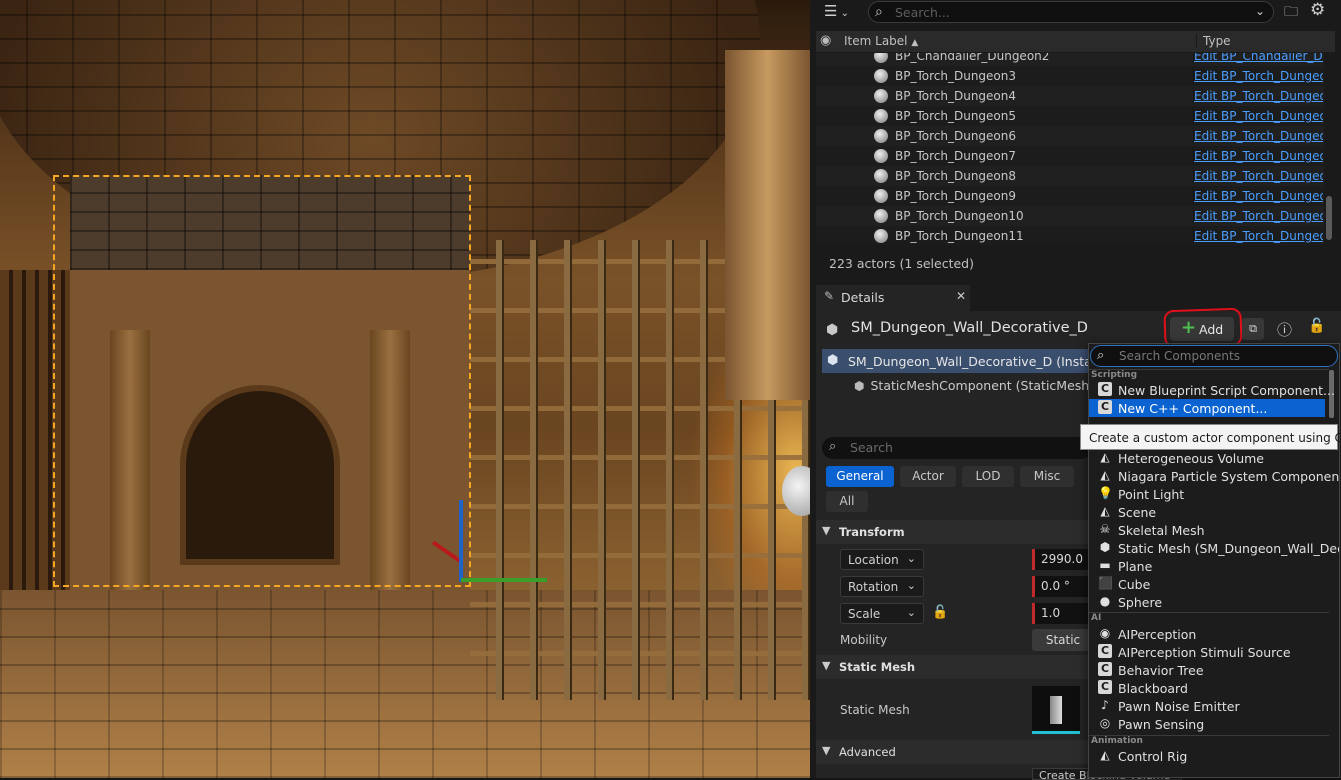  I want to click on location-label: Location, so click(873, 560).